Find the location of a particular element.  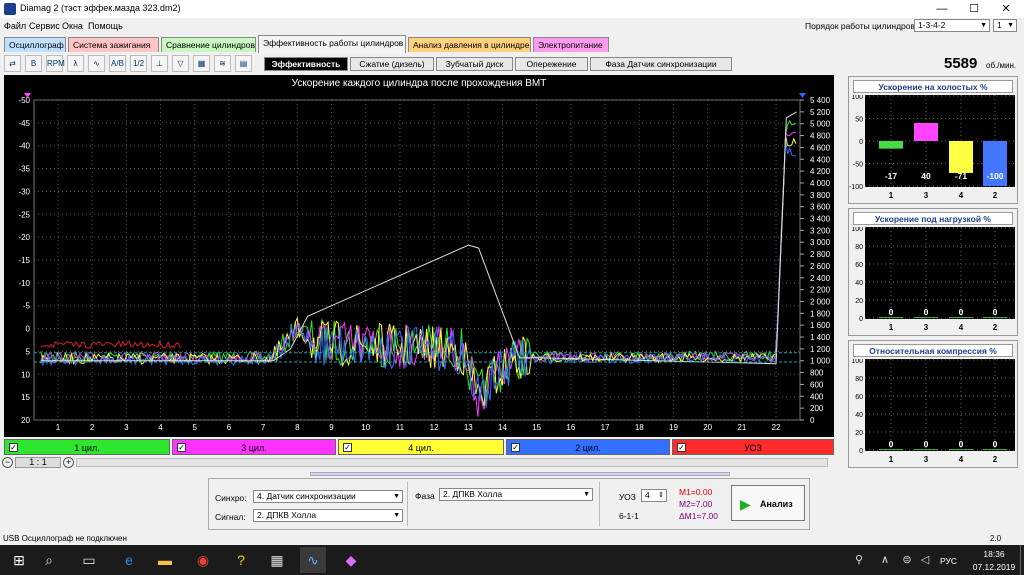

y2-tick-label: 4 600 is located at coordinates (820, 147).